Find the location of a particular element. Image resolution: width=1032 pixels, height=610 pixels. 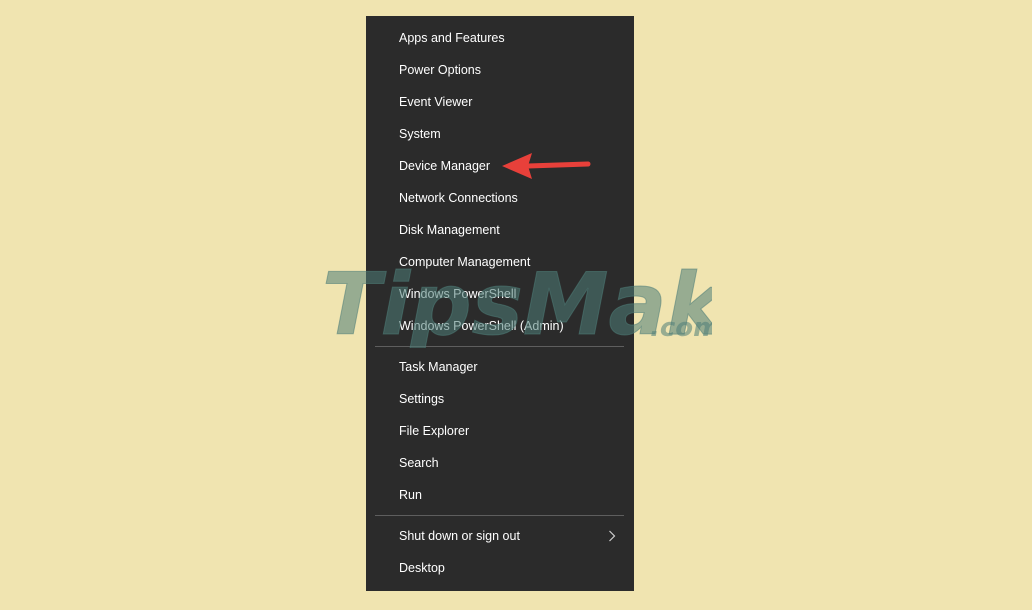

menu-item-label: Windows PowerShell (Admin) is located at coordinates (481, 326).